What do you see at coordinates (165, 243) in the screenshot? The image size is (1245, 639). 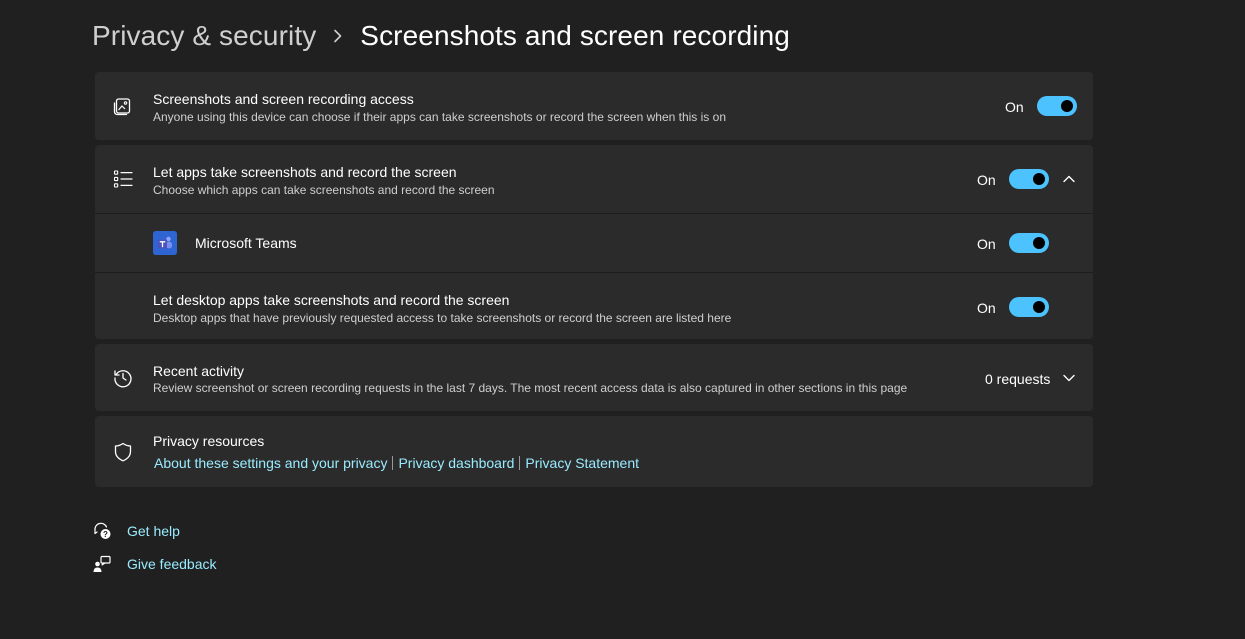 I see `microsoft-teams-icon` at bounding box center [165, 243].